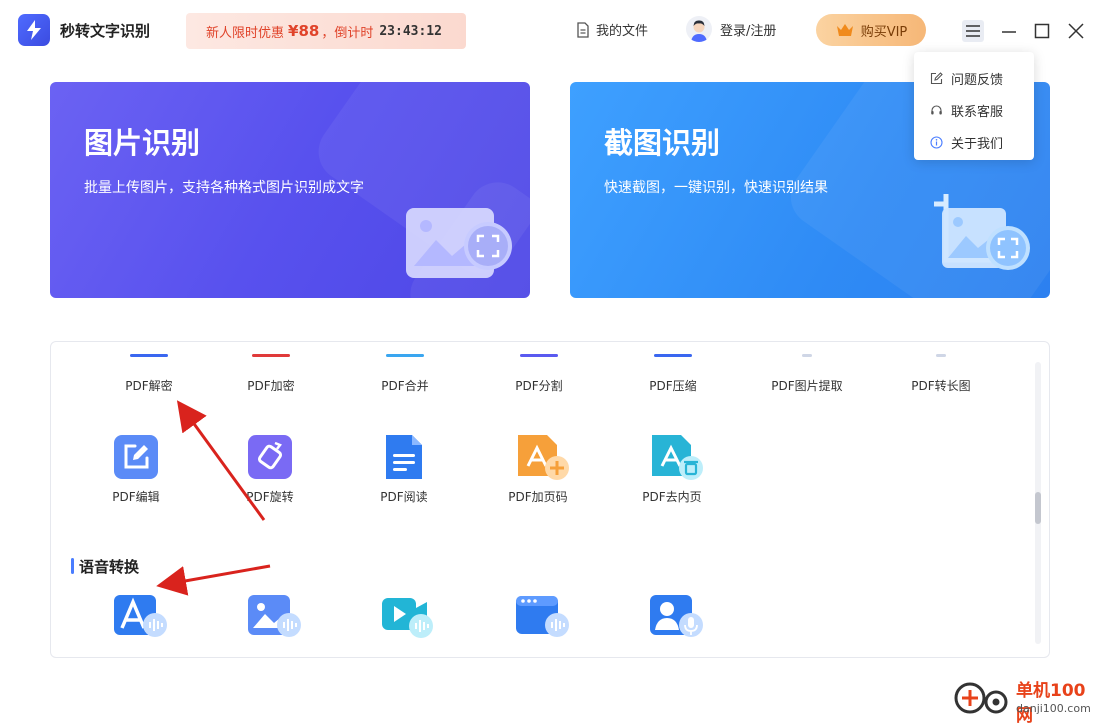 The width and height of the screenshot is (1100, 726). I want to click on tool-pdf-compress: PDF压缩, so click(673, 374).